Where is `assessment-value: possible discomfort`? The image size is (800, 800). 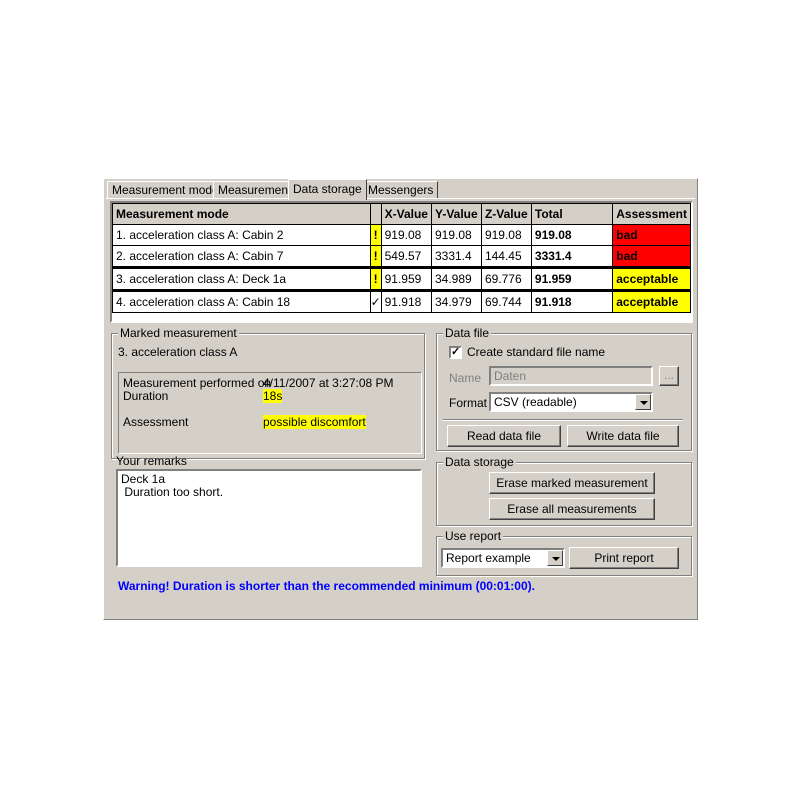
assessment-value: possible discomfort is located at coordinates (314, 422).